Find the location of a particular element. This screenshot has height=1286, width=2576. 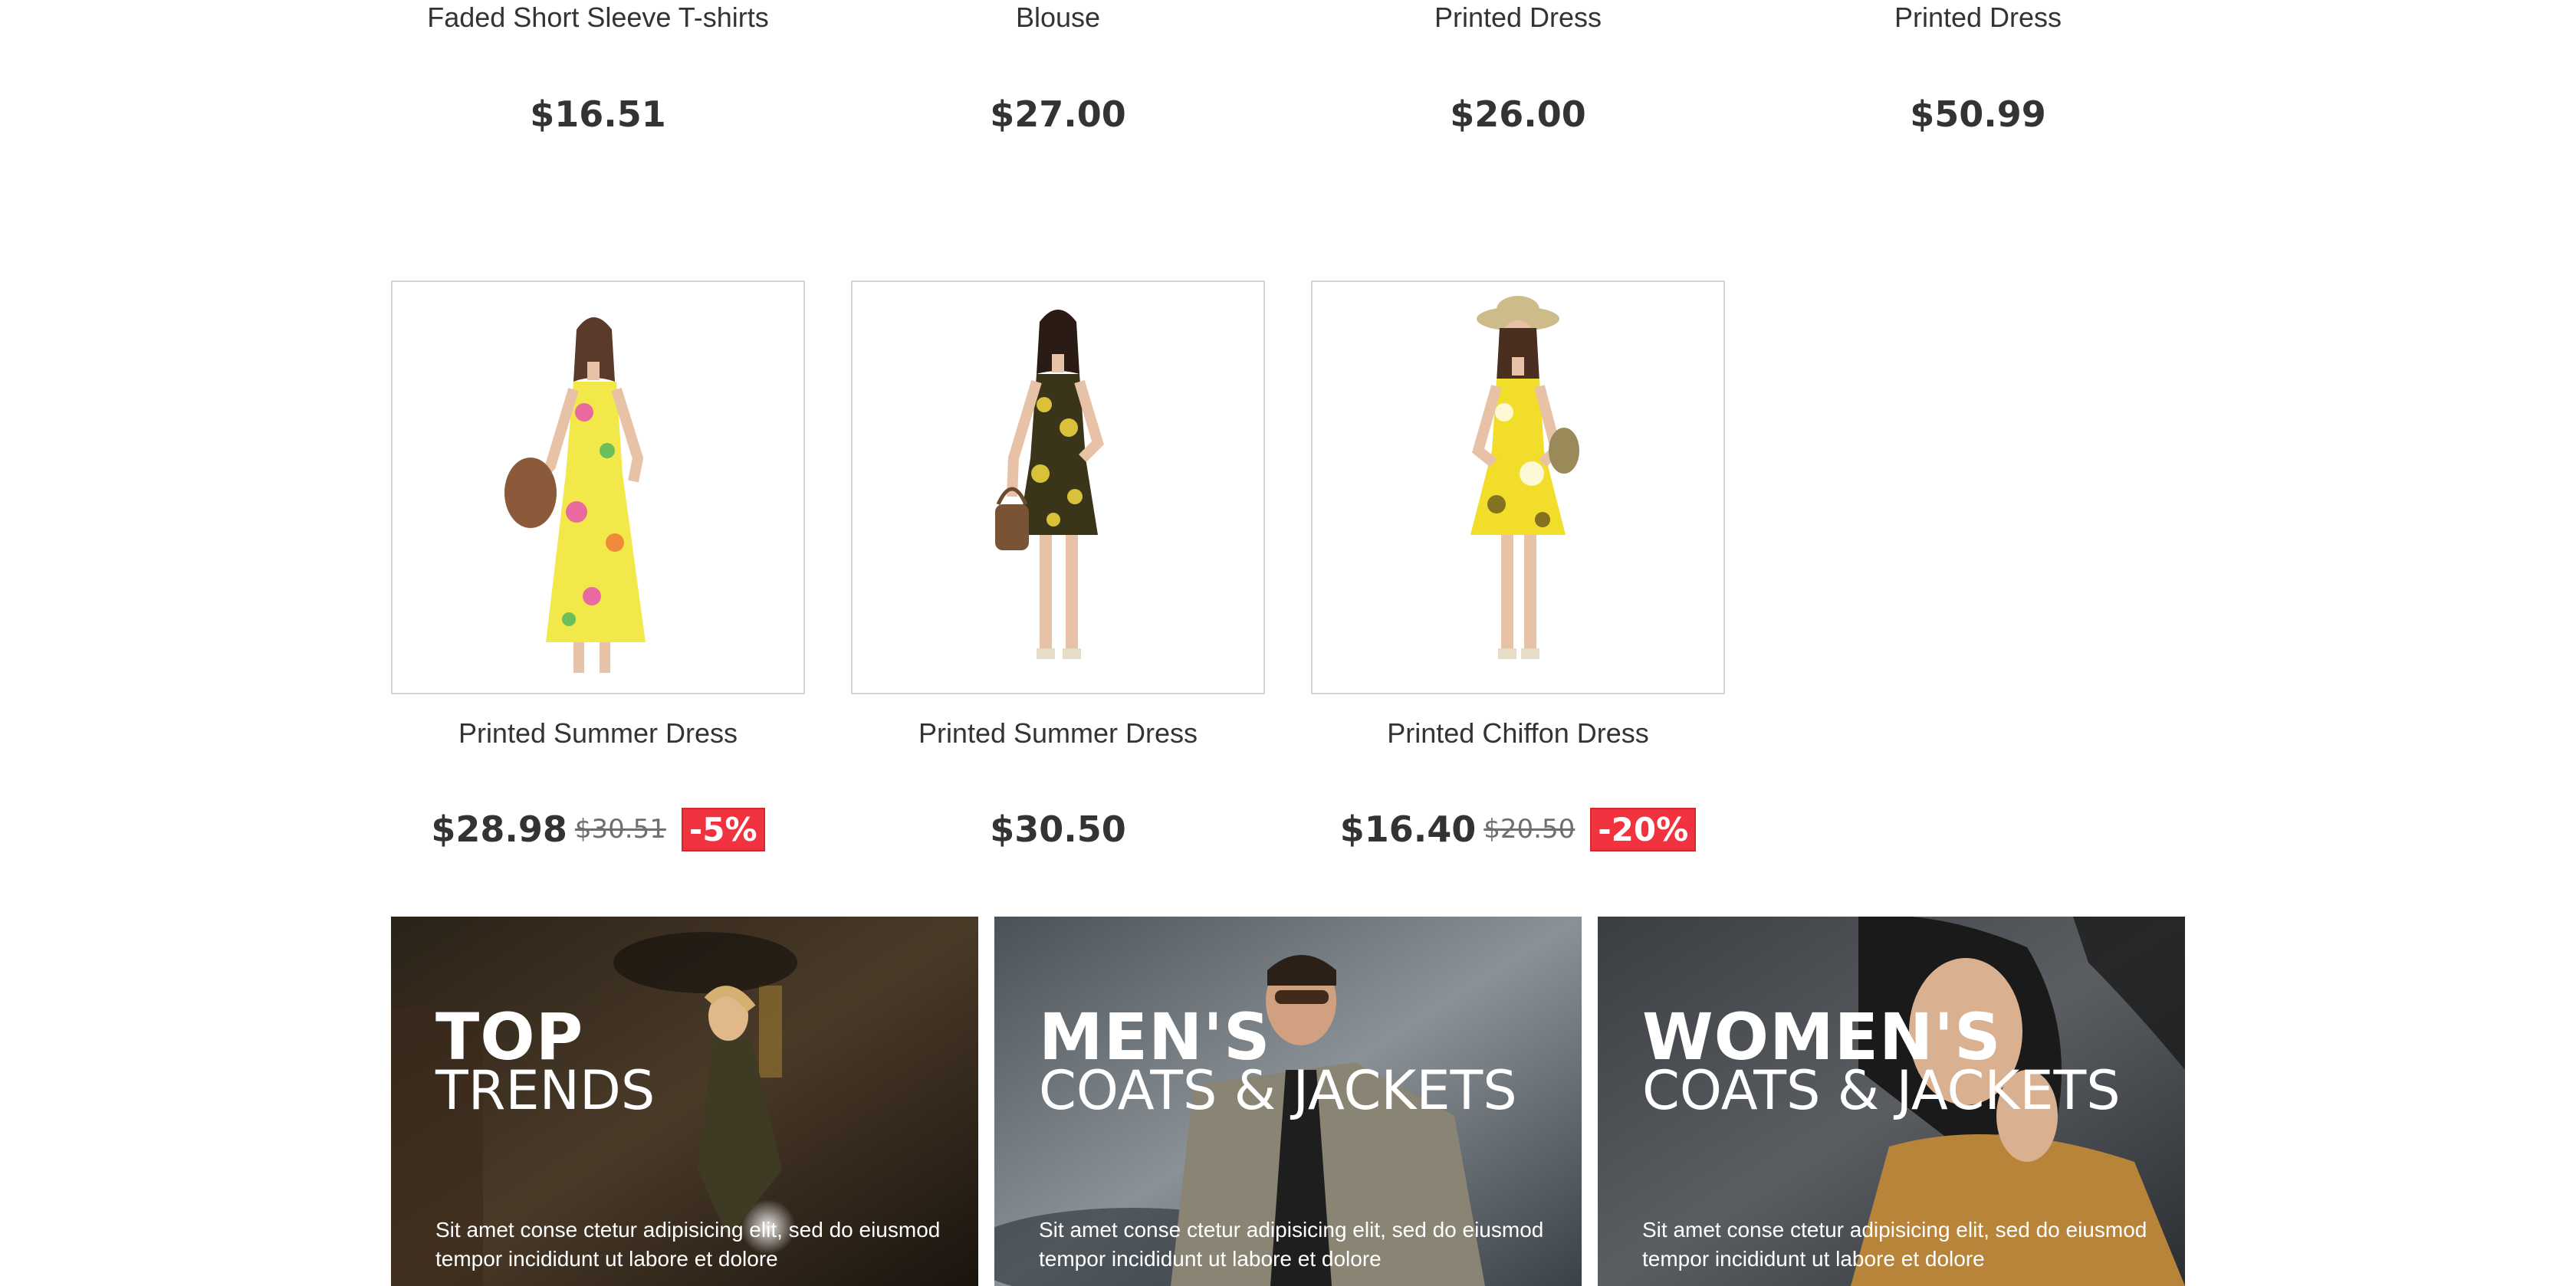

product-price: $30.50 is located at coordinates (1058, 830).